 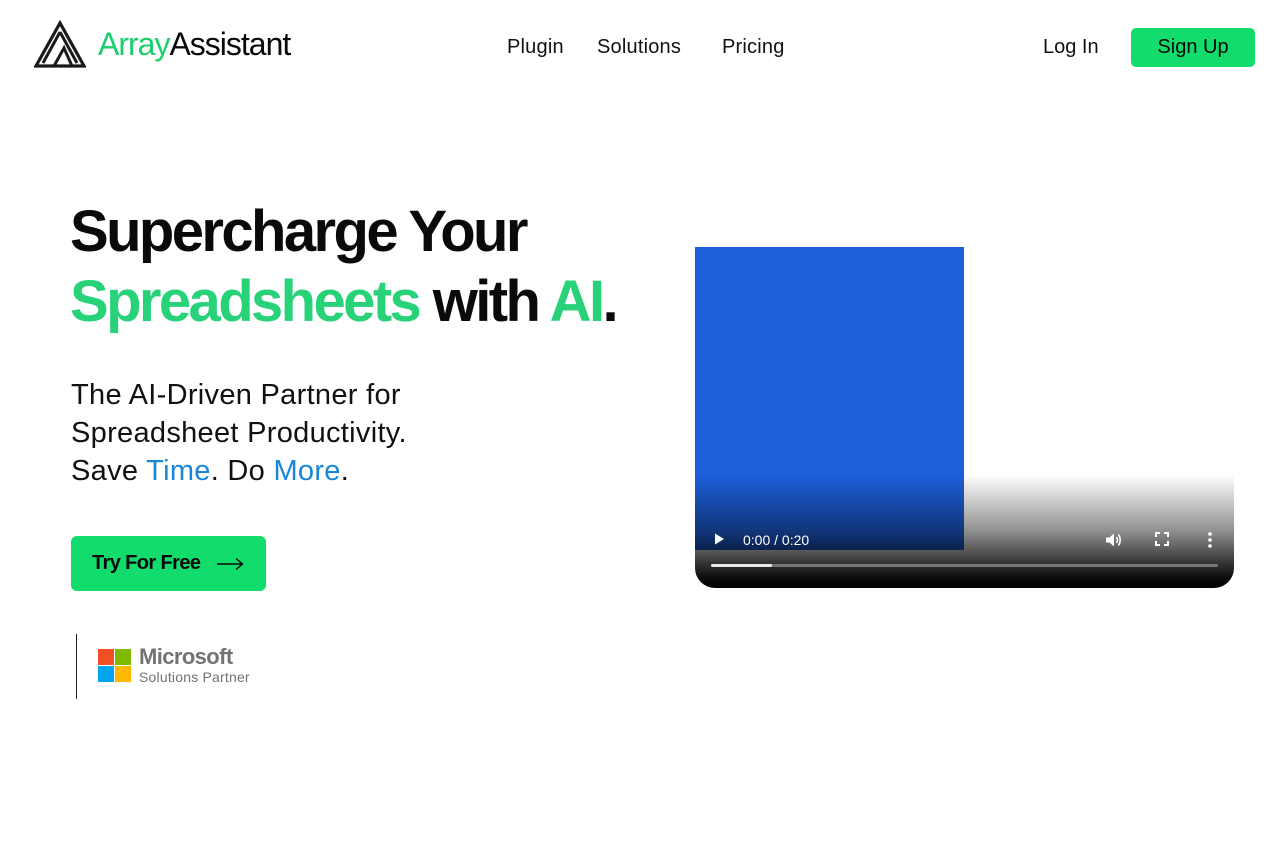 What do you see at coordinates (1210, 540) in the screenshot?
I see `more-options-icon` at bounding box center [1210, 540].